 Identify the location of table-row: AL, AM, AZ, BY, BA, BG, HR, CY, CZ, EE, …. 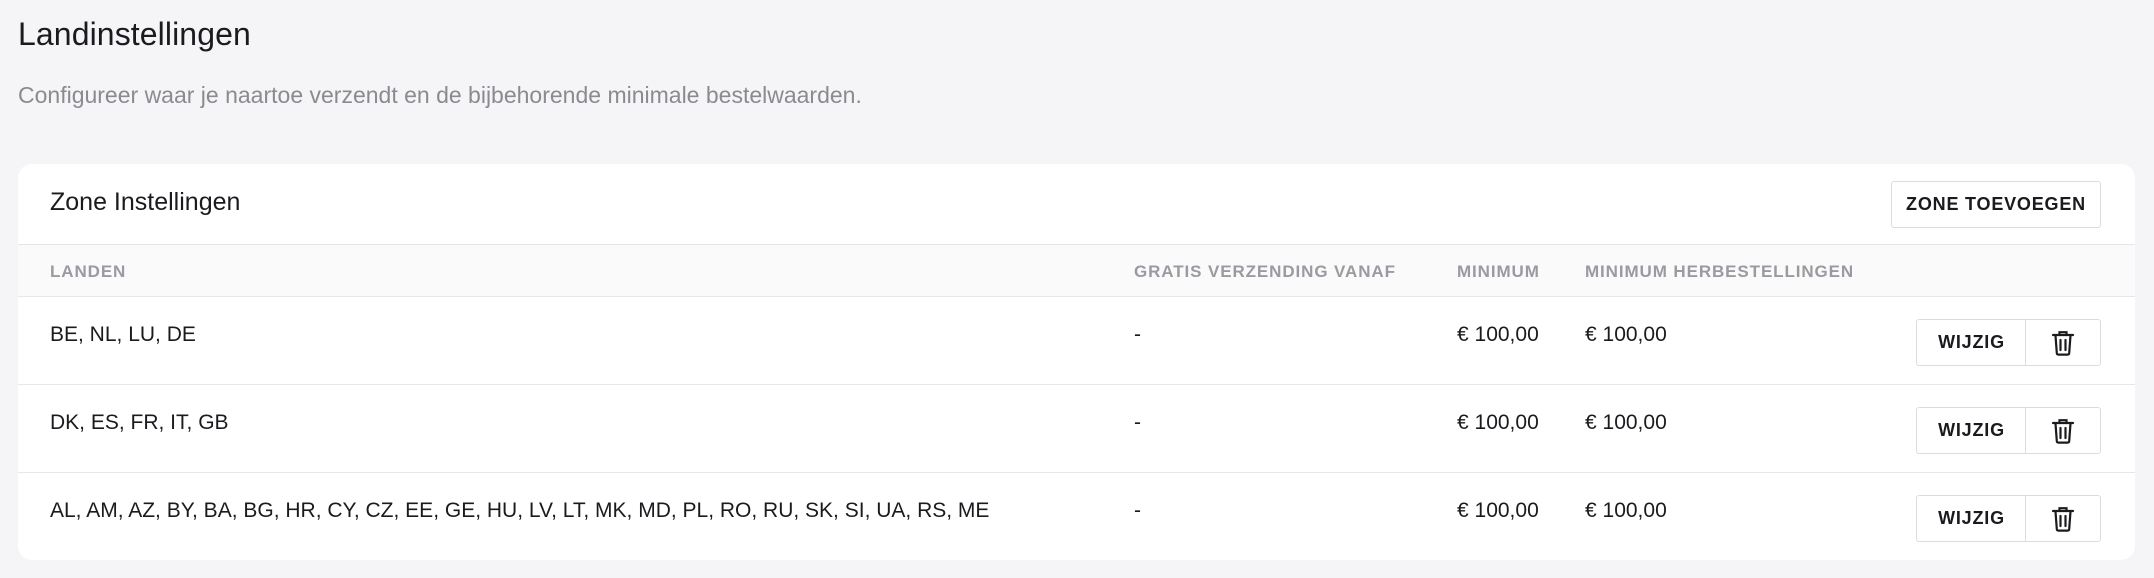
(1076, 516).